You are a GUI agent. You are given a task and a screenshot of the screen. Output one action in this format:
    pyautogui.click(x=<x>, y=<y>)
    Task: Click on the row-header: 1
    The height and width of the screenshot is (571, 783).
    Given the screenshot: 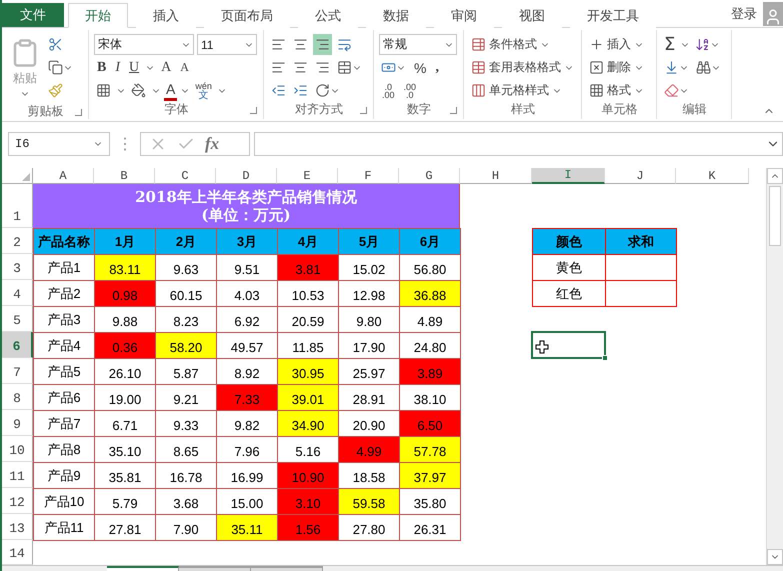 What is the action you would take?
    pyautogui.click(x=17, y=206)
    